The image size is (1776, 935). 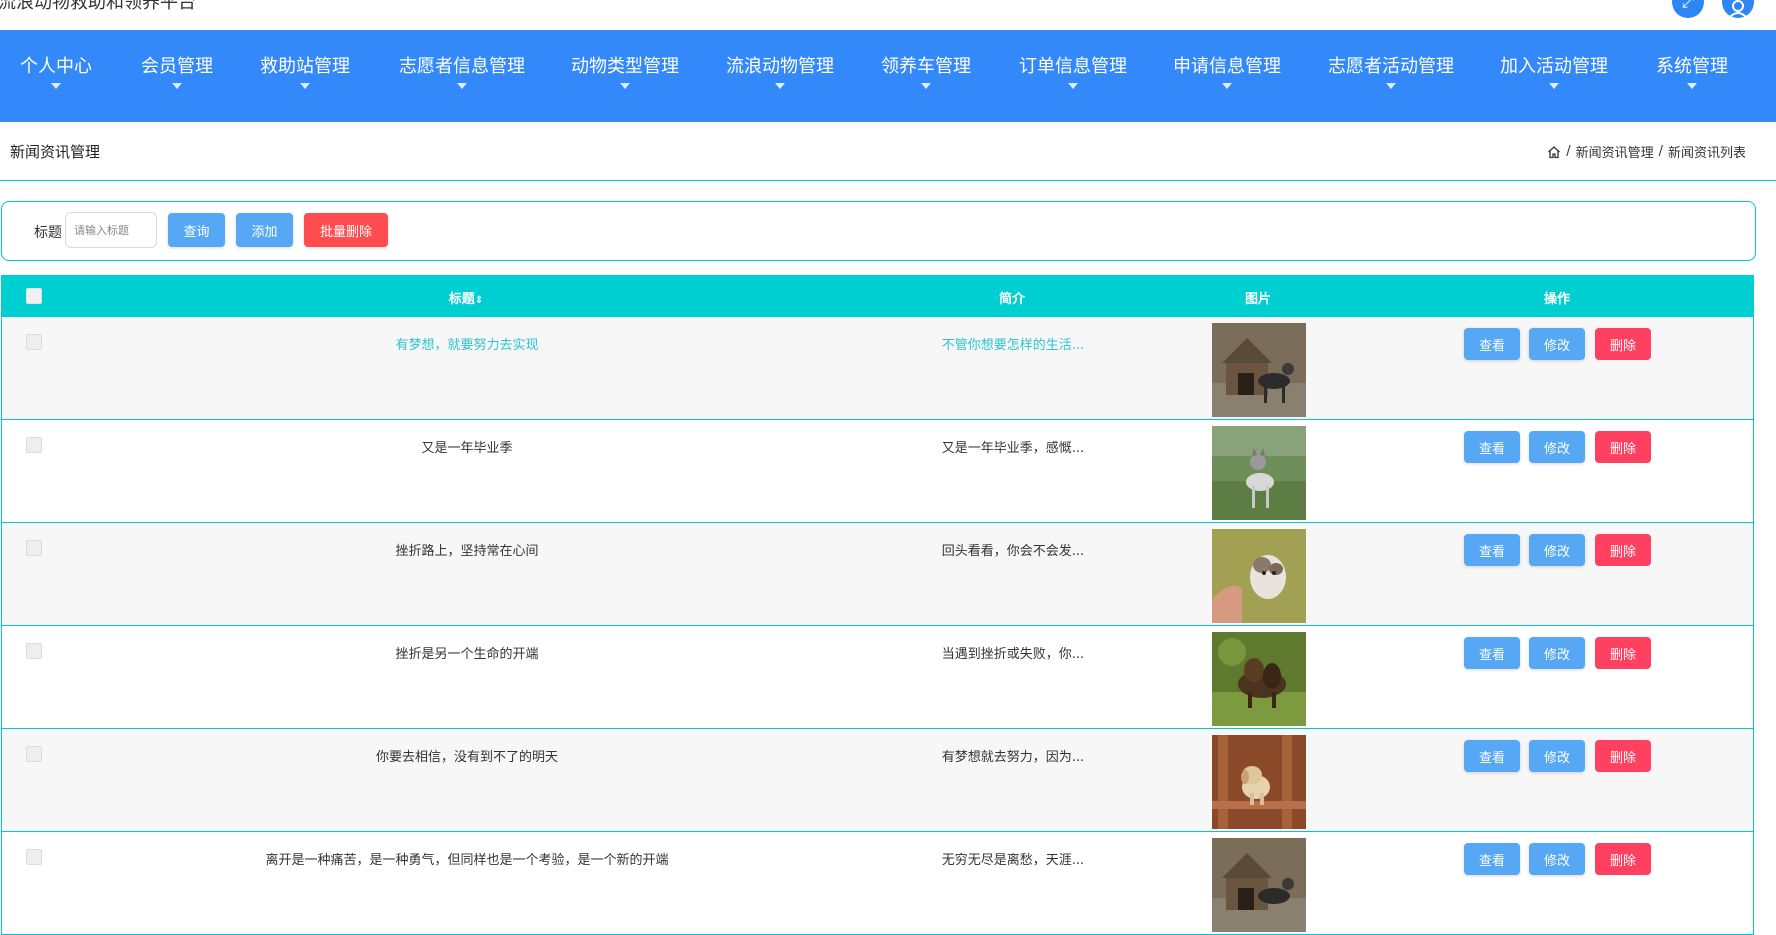 I want to click on nav-label: 动物类型管理, so click(x=625, y=66).